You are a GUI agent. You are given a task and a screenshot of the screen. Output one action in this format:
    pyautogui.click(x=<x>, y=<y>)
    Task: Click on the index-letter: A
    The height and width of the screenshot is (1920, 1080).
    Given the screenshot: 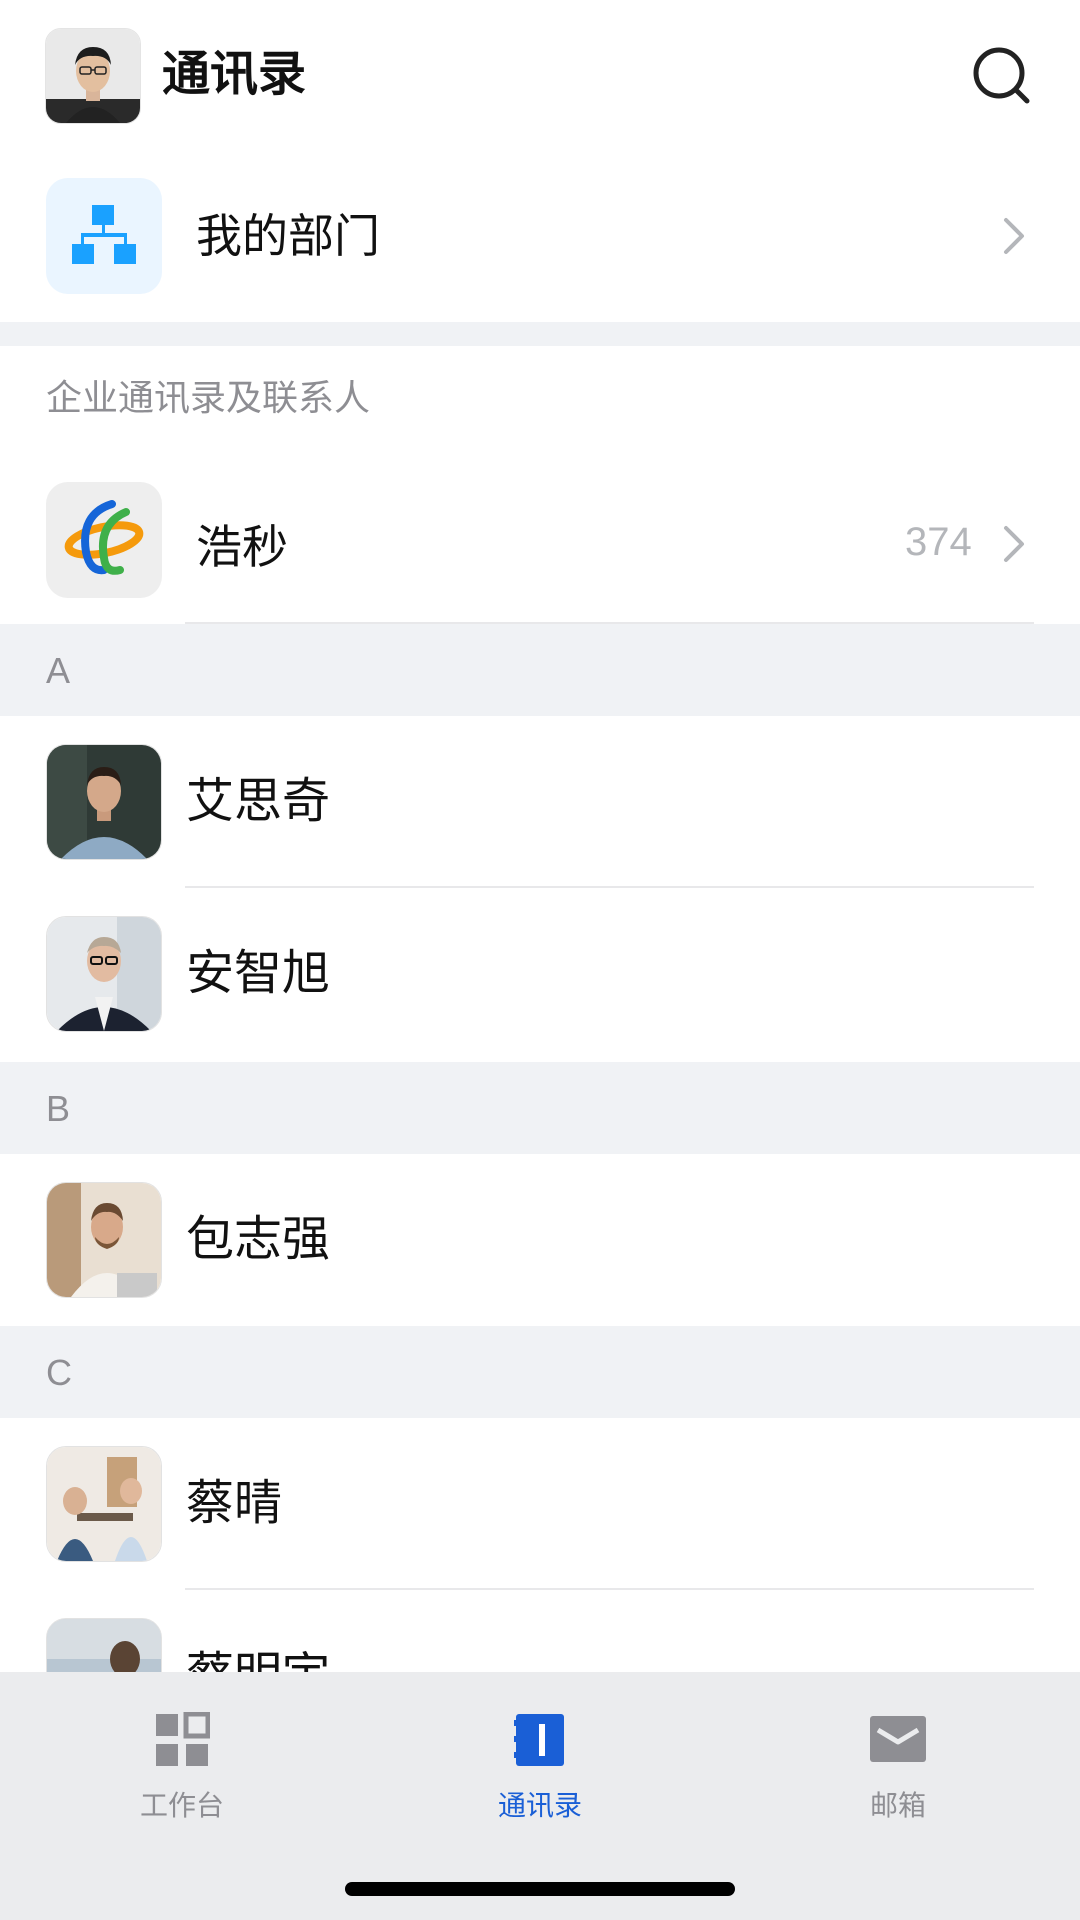 What is the action you would take?
    pyautogui.click(x=58, y=670)
    